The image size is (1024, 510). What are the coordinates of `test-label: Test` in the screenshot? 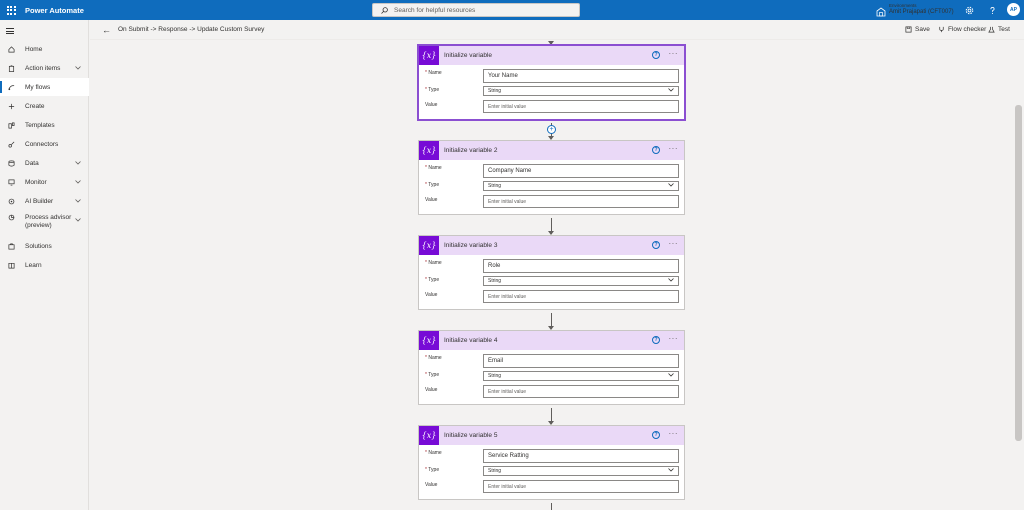 It's located at (1004, 29).